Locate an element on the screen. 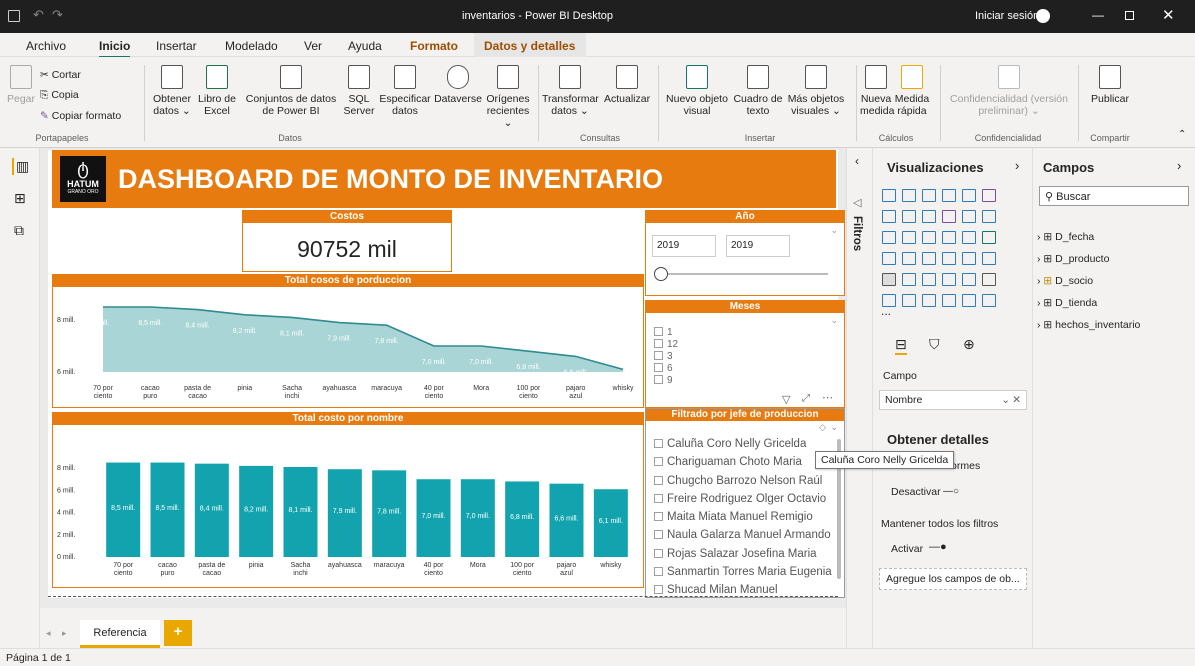 The image size is (1195, 666). copy-button: ⎘ Copia is located at coordinates (59, 95).